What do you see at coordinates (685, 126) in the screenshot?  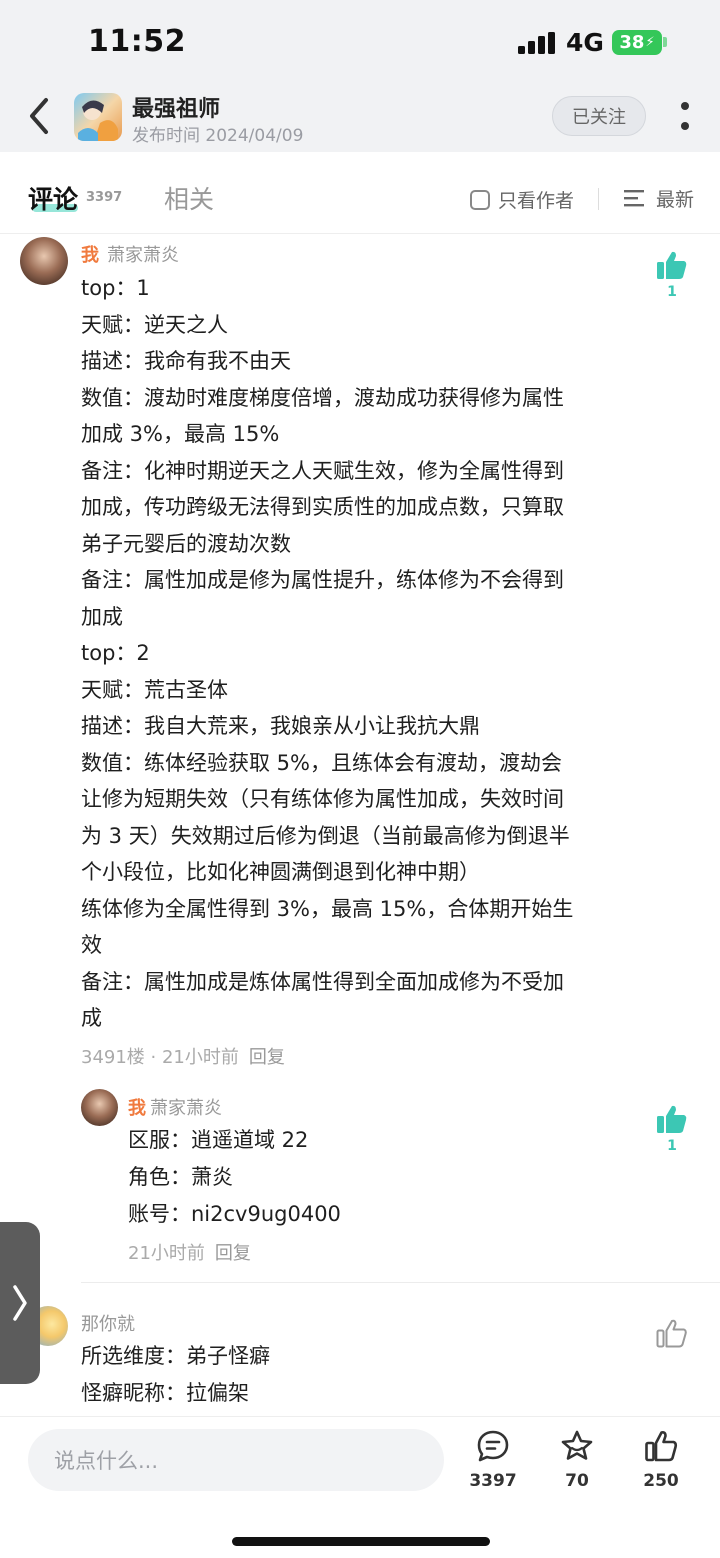 I see `more-dot` at bounding box center [685, 126].